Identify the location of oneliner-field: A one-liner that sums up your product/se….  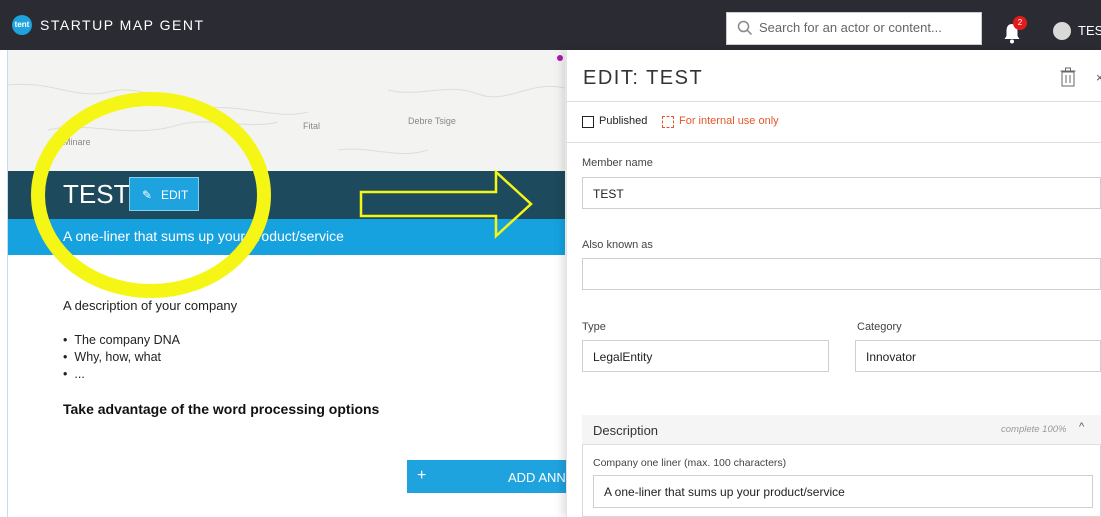
(843, 491).